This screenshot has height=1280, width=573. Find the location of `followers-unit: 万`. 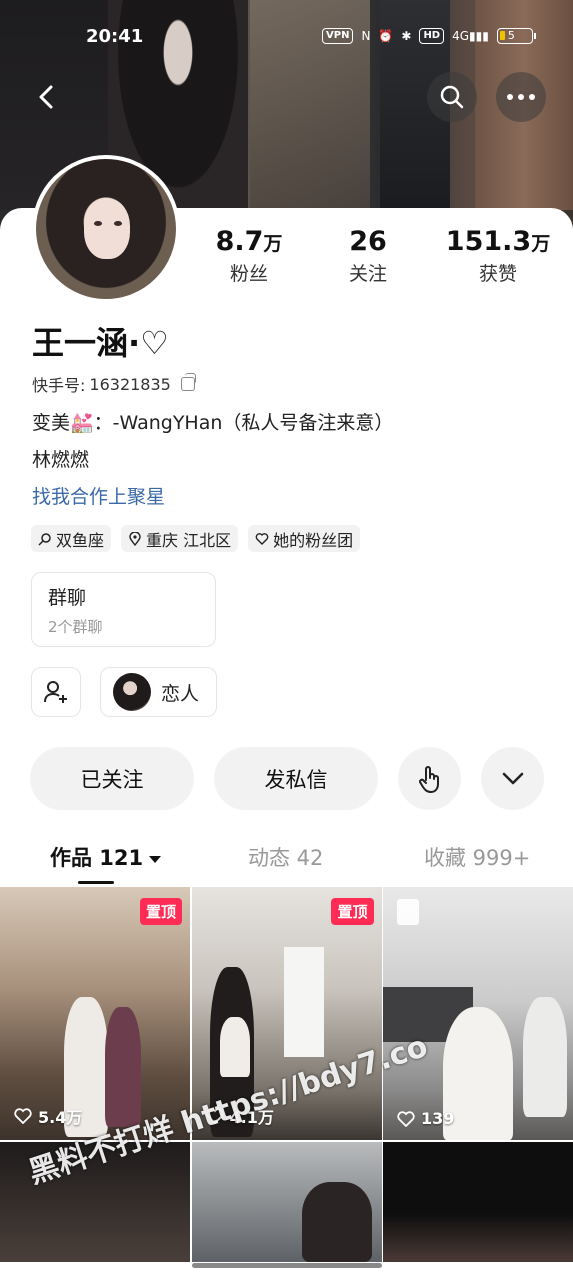

followers-unit: 万 is located at coordinates (273, 244).